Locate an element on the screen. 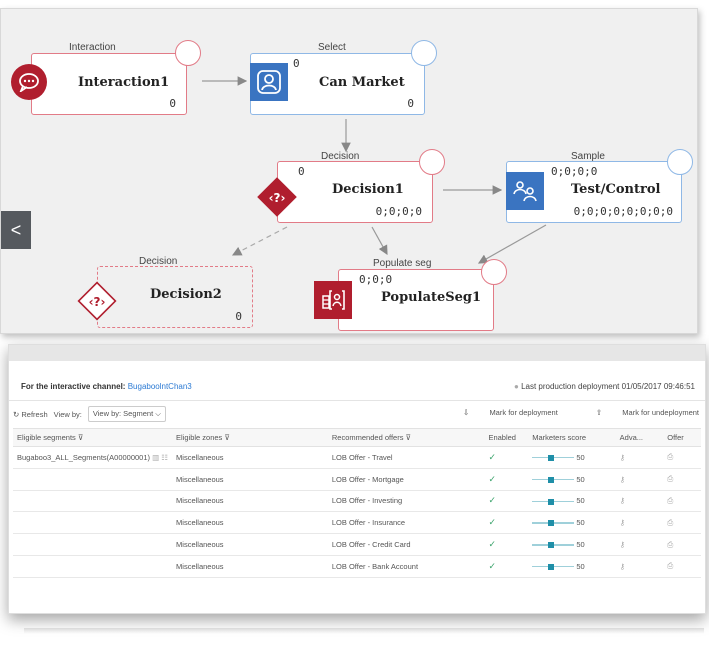 This screenshot has width=709, height=657. chevron-left-icon: < is located at coordinates (16, 229).